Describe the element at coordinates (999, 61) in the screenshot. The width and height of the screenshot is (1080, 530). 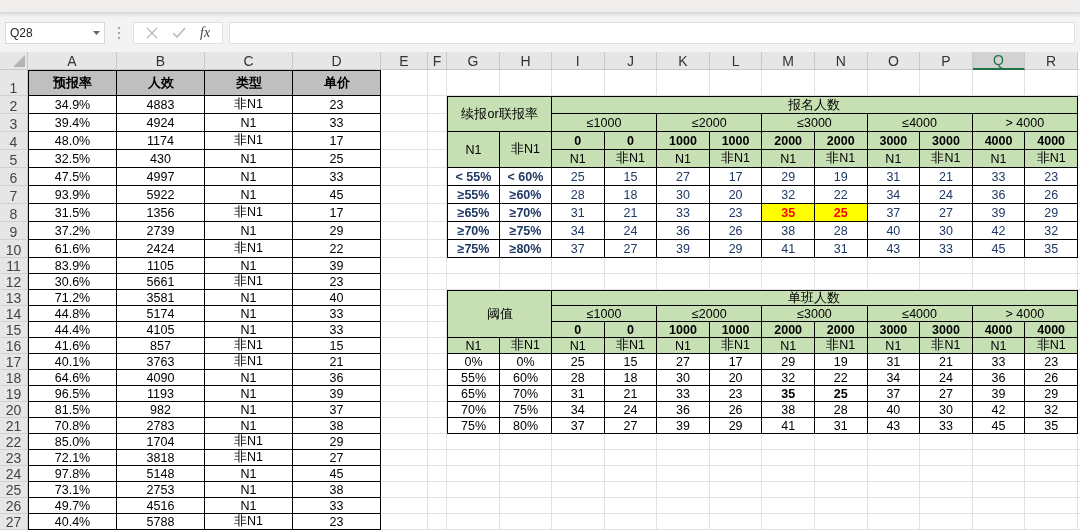
I see `column-header: Q` at that location.